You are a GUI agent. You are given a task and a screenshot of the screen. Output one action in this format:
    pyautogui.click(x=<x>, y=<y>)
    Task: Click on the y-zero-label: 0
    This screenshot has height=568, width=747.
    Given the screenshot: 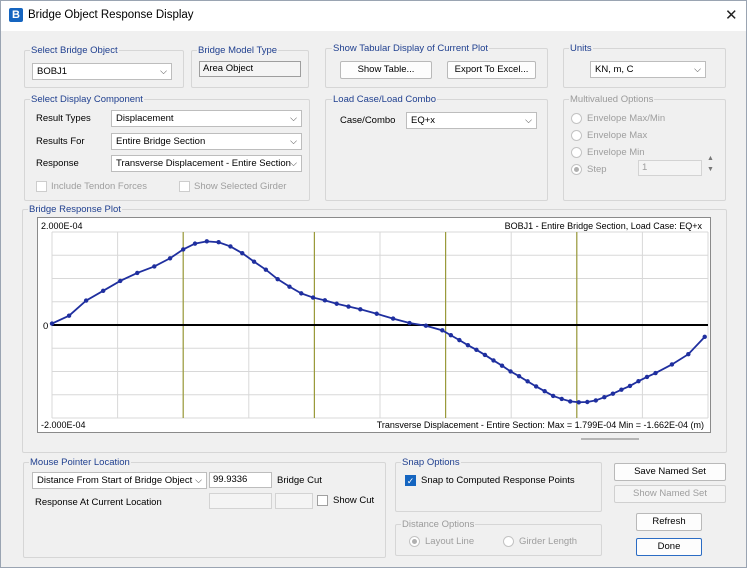 What is the action you would take?
    pyautogui.click(x=46, y=326)
    